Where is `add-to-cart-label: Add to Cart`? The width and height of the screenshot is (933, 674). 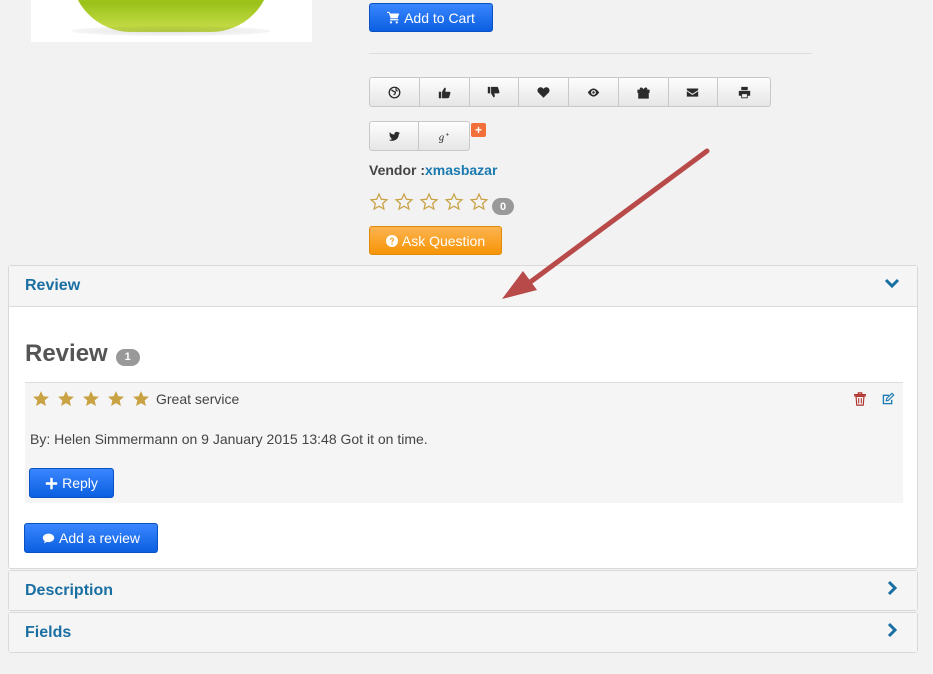
add-to-cart-label: Add to Cart is located at coordinates (439, 17).